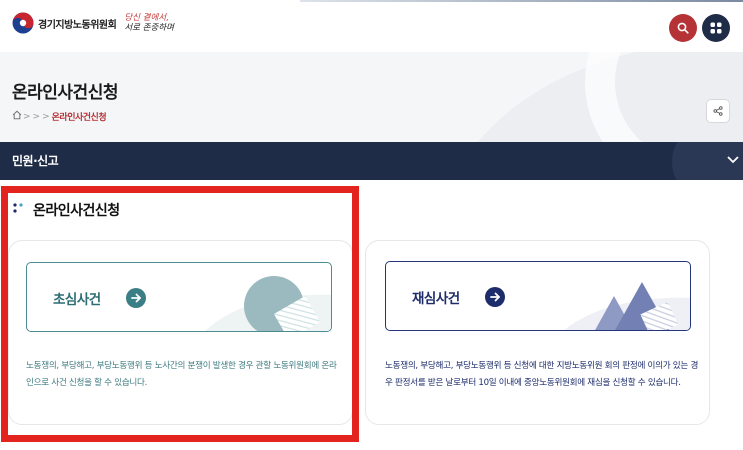  Describe the element at coordinates (610, 97) in the screenshot. I see `title-background-decoration` at that location.